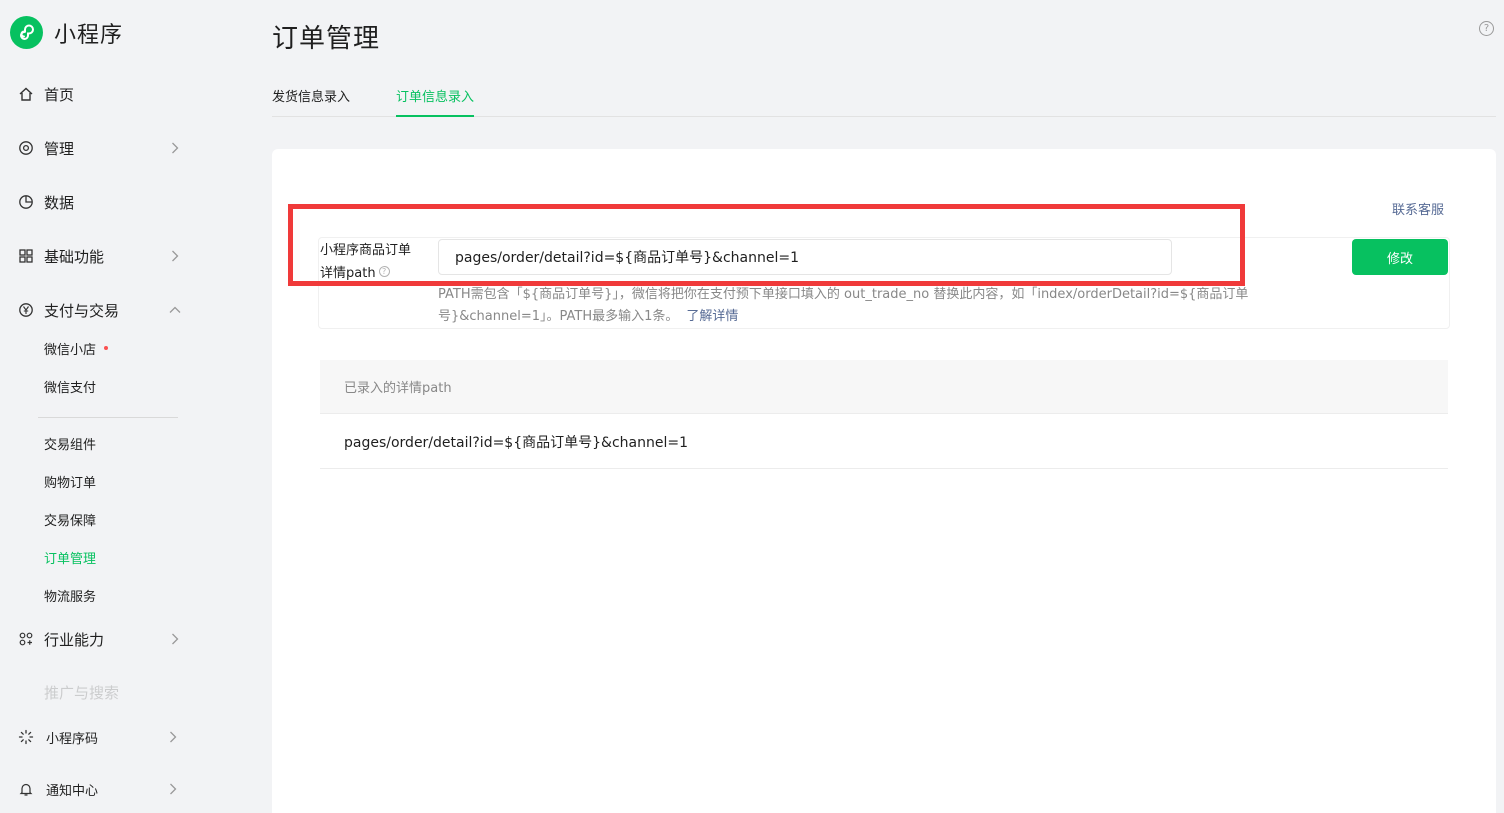  I want to click on qrcode-icon, so click(26, 737).